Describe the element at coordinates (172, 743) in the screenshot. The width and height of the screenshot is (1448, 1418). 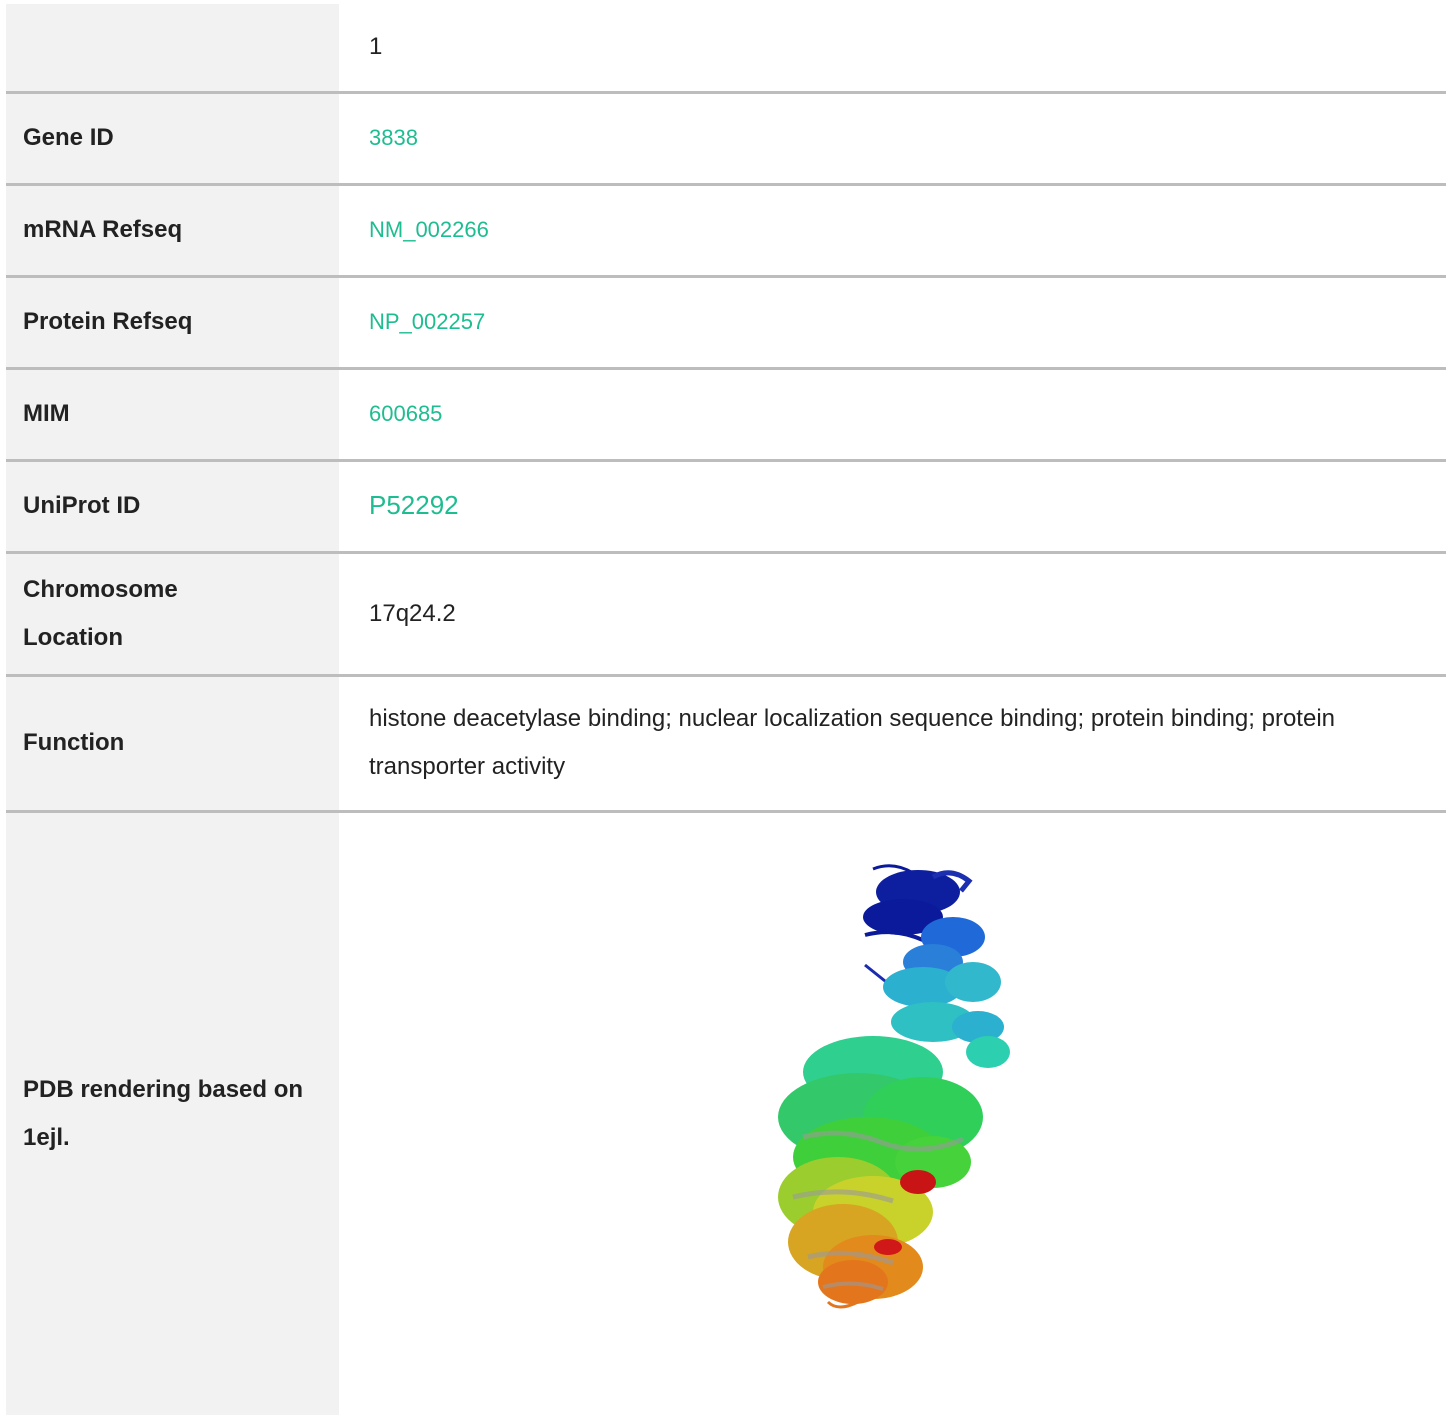
I see `function-label: Function` at that location.